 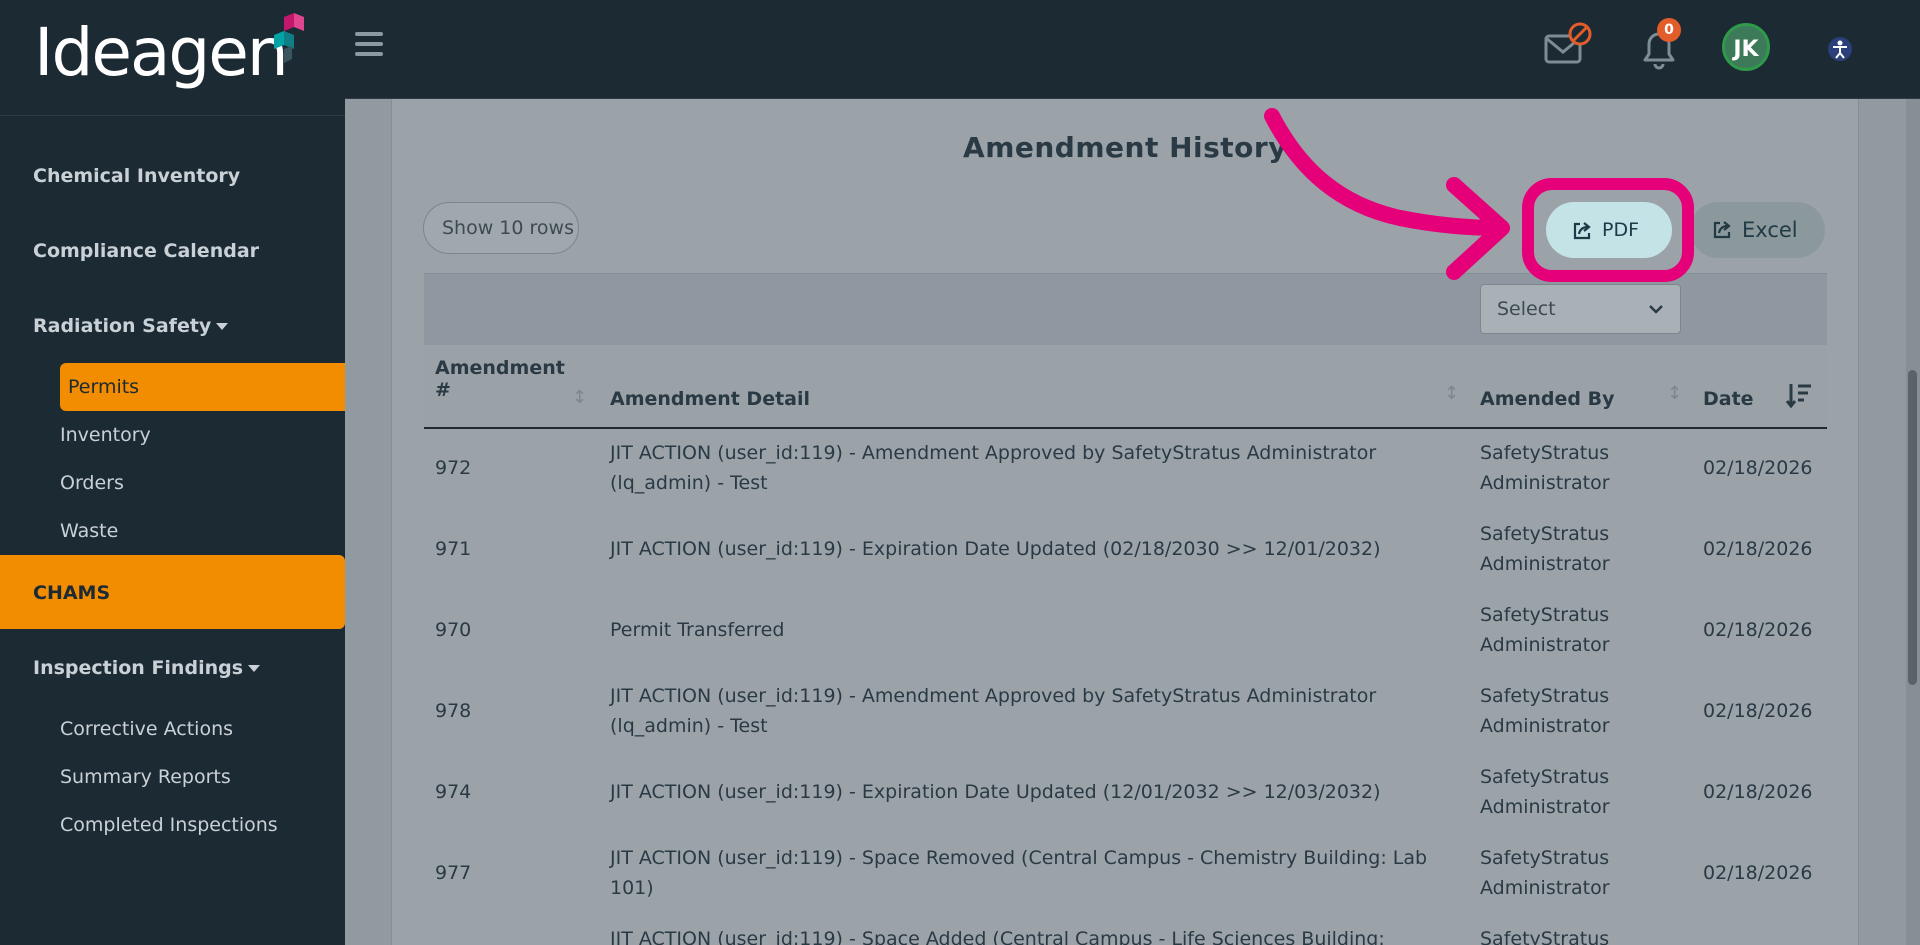 What do you see at coordinates (1728, 399) in the screenshot?
I see `header-date: Date` at bounding box center [1728, 399].